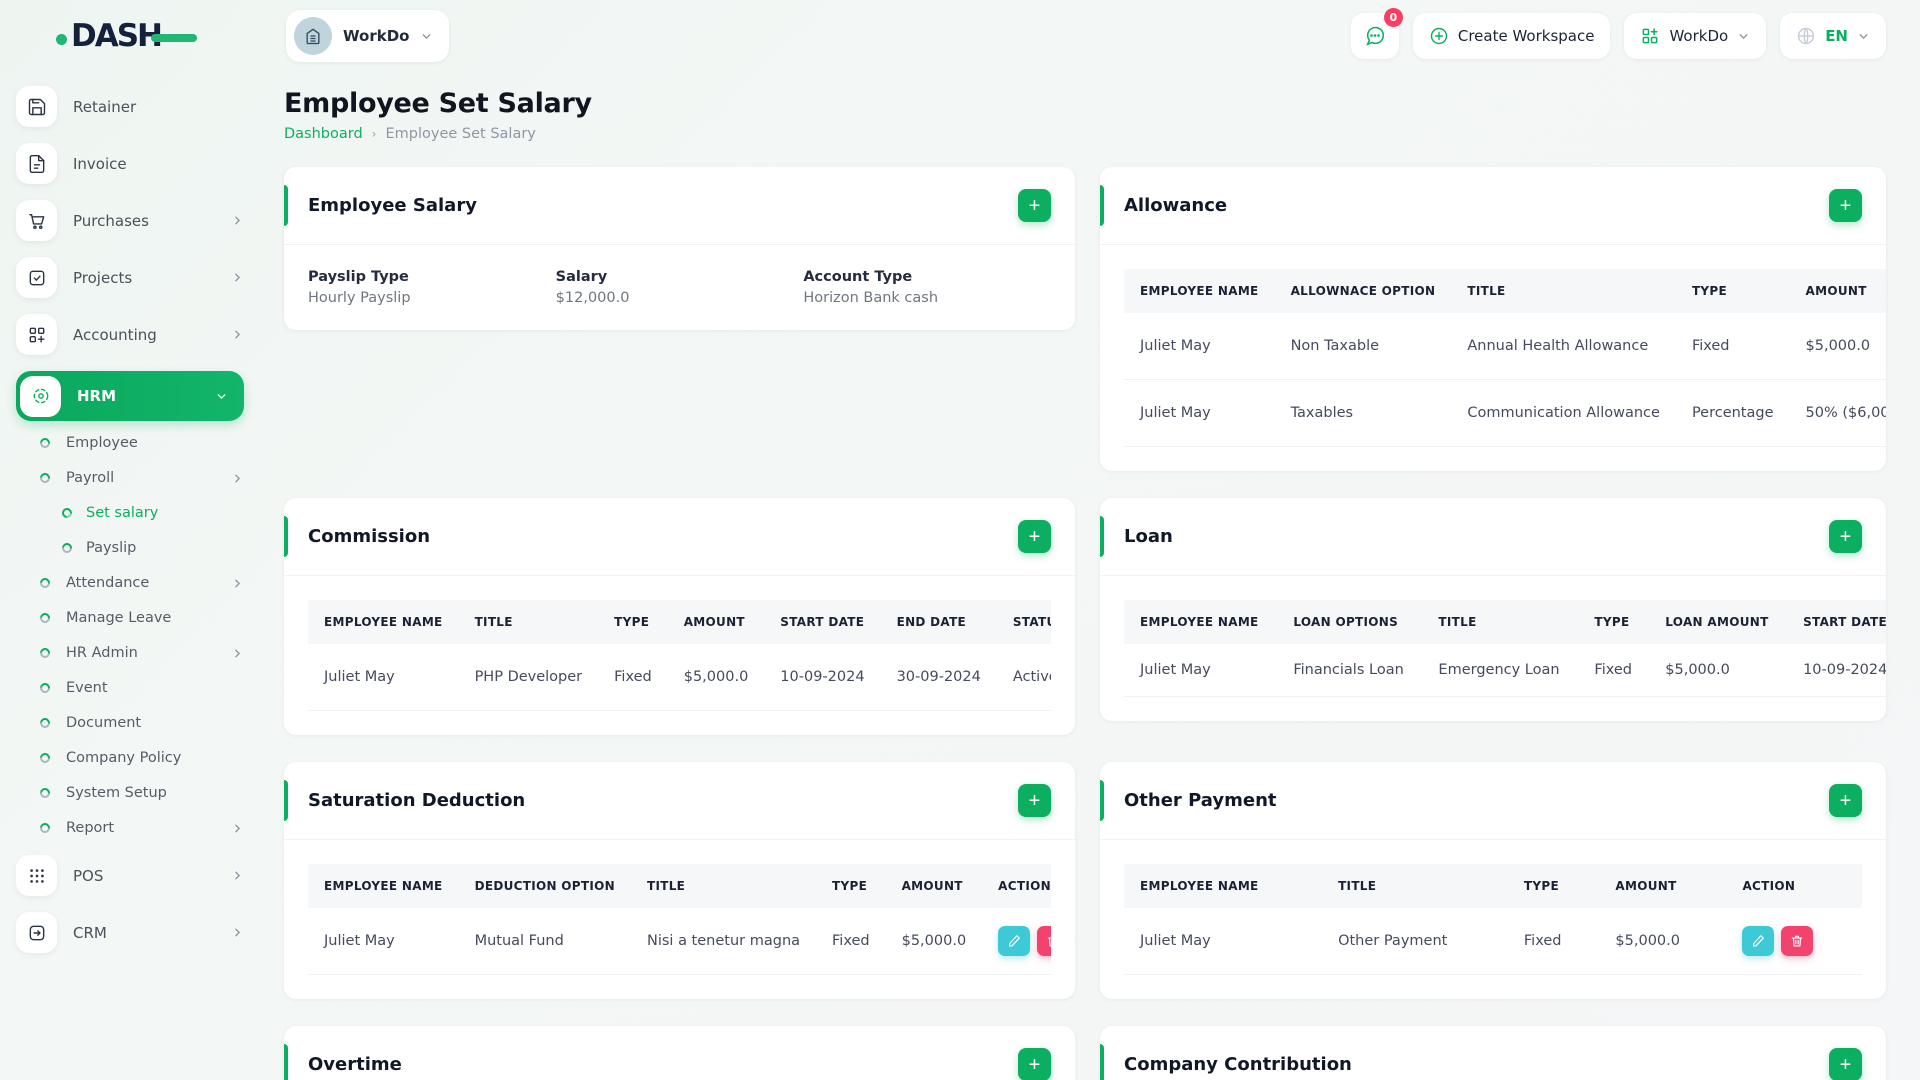 The height and width of the screenshot is (1080, 1920). I want to click on retainer-icon, so click(36, 106).